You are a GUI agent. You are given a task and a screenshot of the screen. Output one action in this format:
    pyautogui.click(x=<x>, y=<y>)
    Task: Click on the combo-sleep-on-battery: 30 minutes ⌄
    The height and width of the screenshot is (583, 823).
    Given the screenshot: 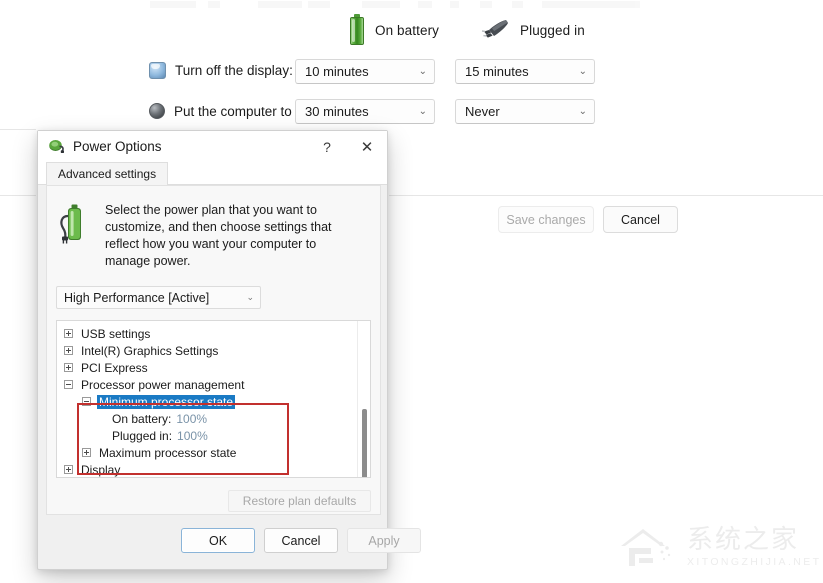 What is the action you would take?
    pyautogui.click(x=365, y=111)
    